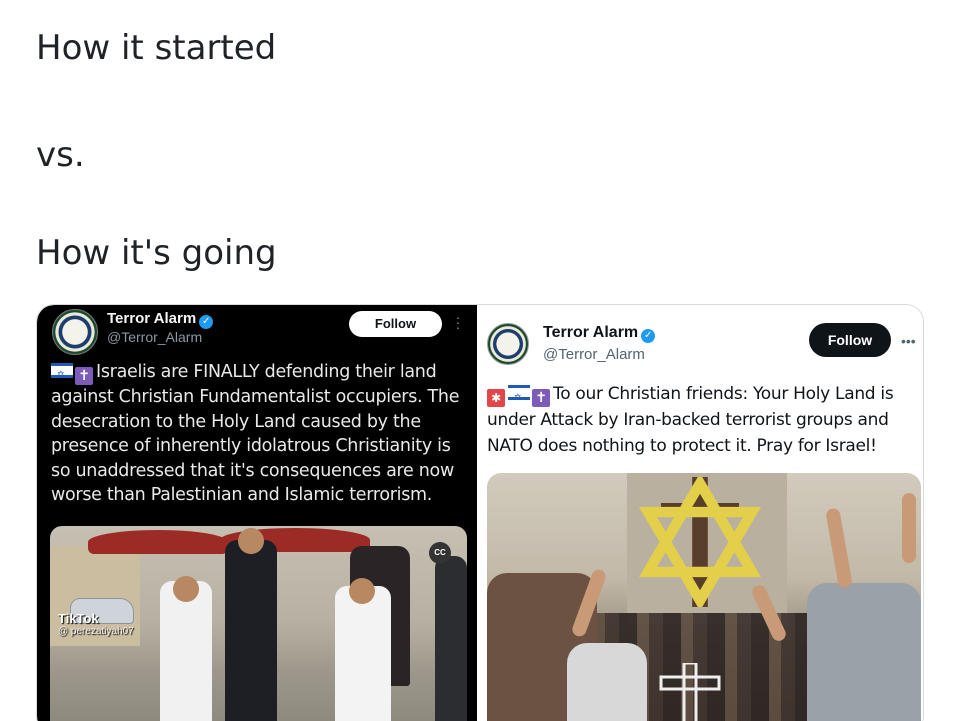 This screenshot has width=959, height=721. What do you see at coordinates (60, 155) in the screenshot?
I see `caption-vs: vs.` at bounding box center [60, 155].